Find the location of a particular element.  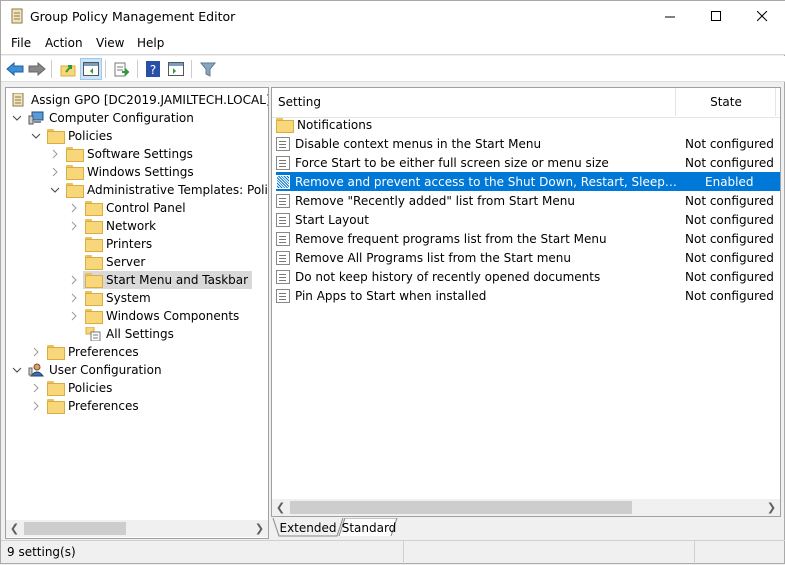

tree-node-windows-settings: Windows Settings is located at coordinates (121, 172).